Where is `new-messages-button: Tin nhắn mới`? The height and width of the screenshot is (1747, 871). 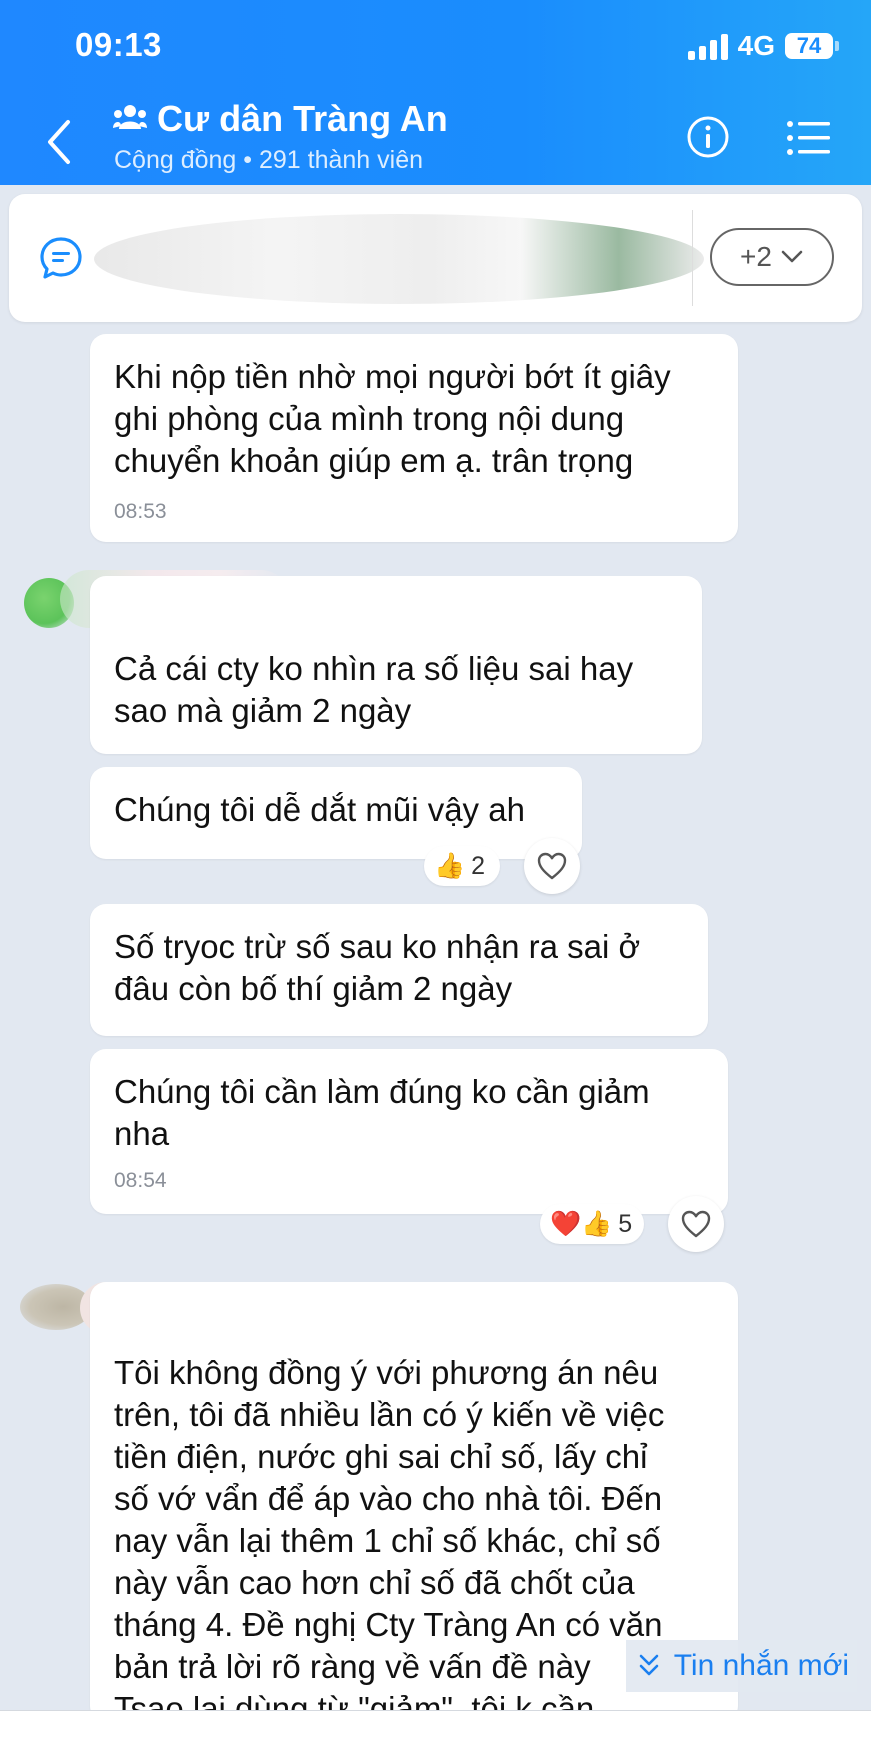
new-messages-button: Tin nhắn mới is located at coordinates (741, 1666).